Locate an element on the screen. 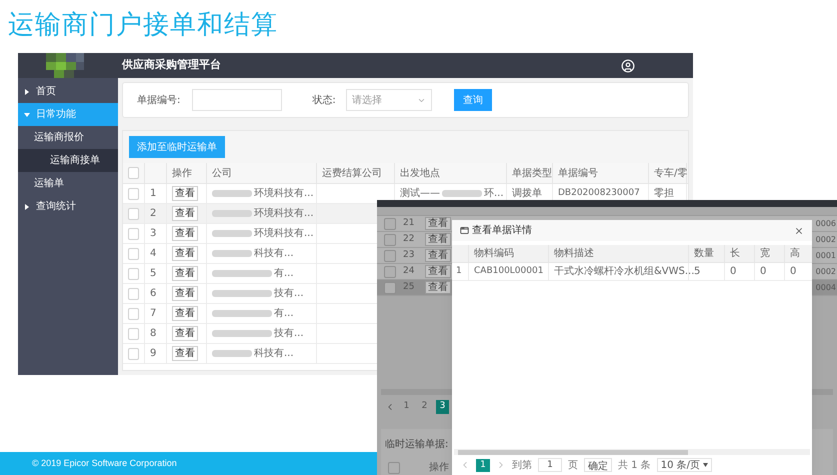 The height and width of the screenshot is (475, 837). column-header: 运费结算公司 is located at coordinates (352, 173).